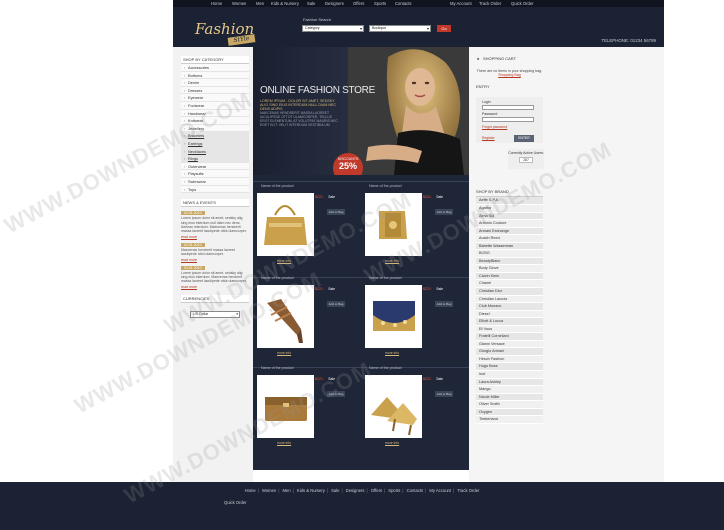  What do you see at coordinates (334, 3) in the screenshot?
I see `nav-designers: Designers` at bounding box center [334, 3].